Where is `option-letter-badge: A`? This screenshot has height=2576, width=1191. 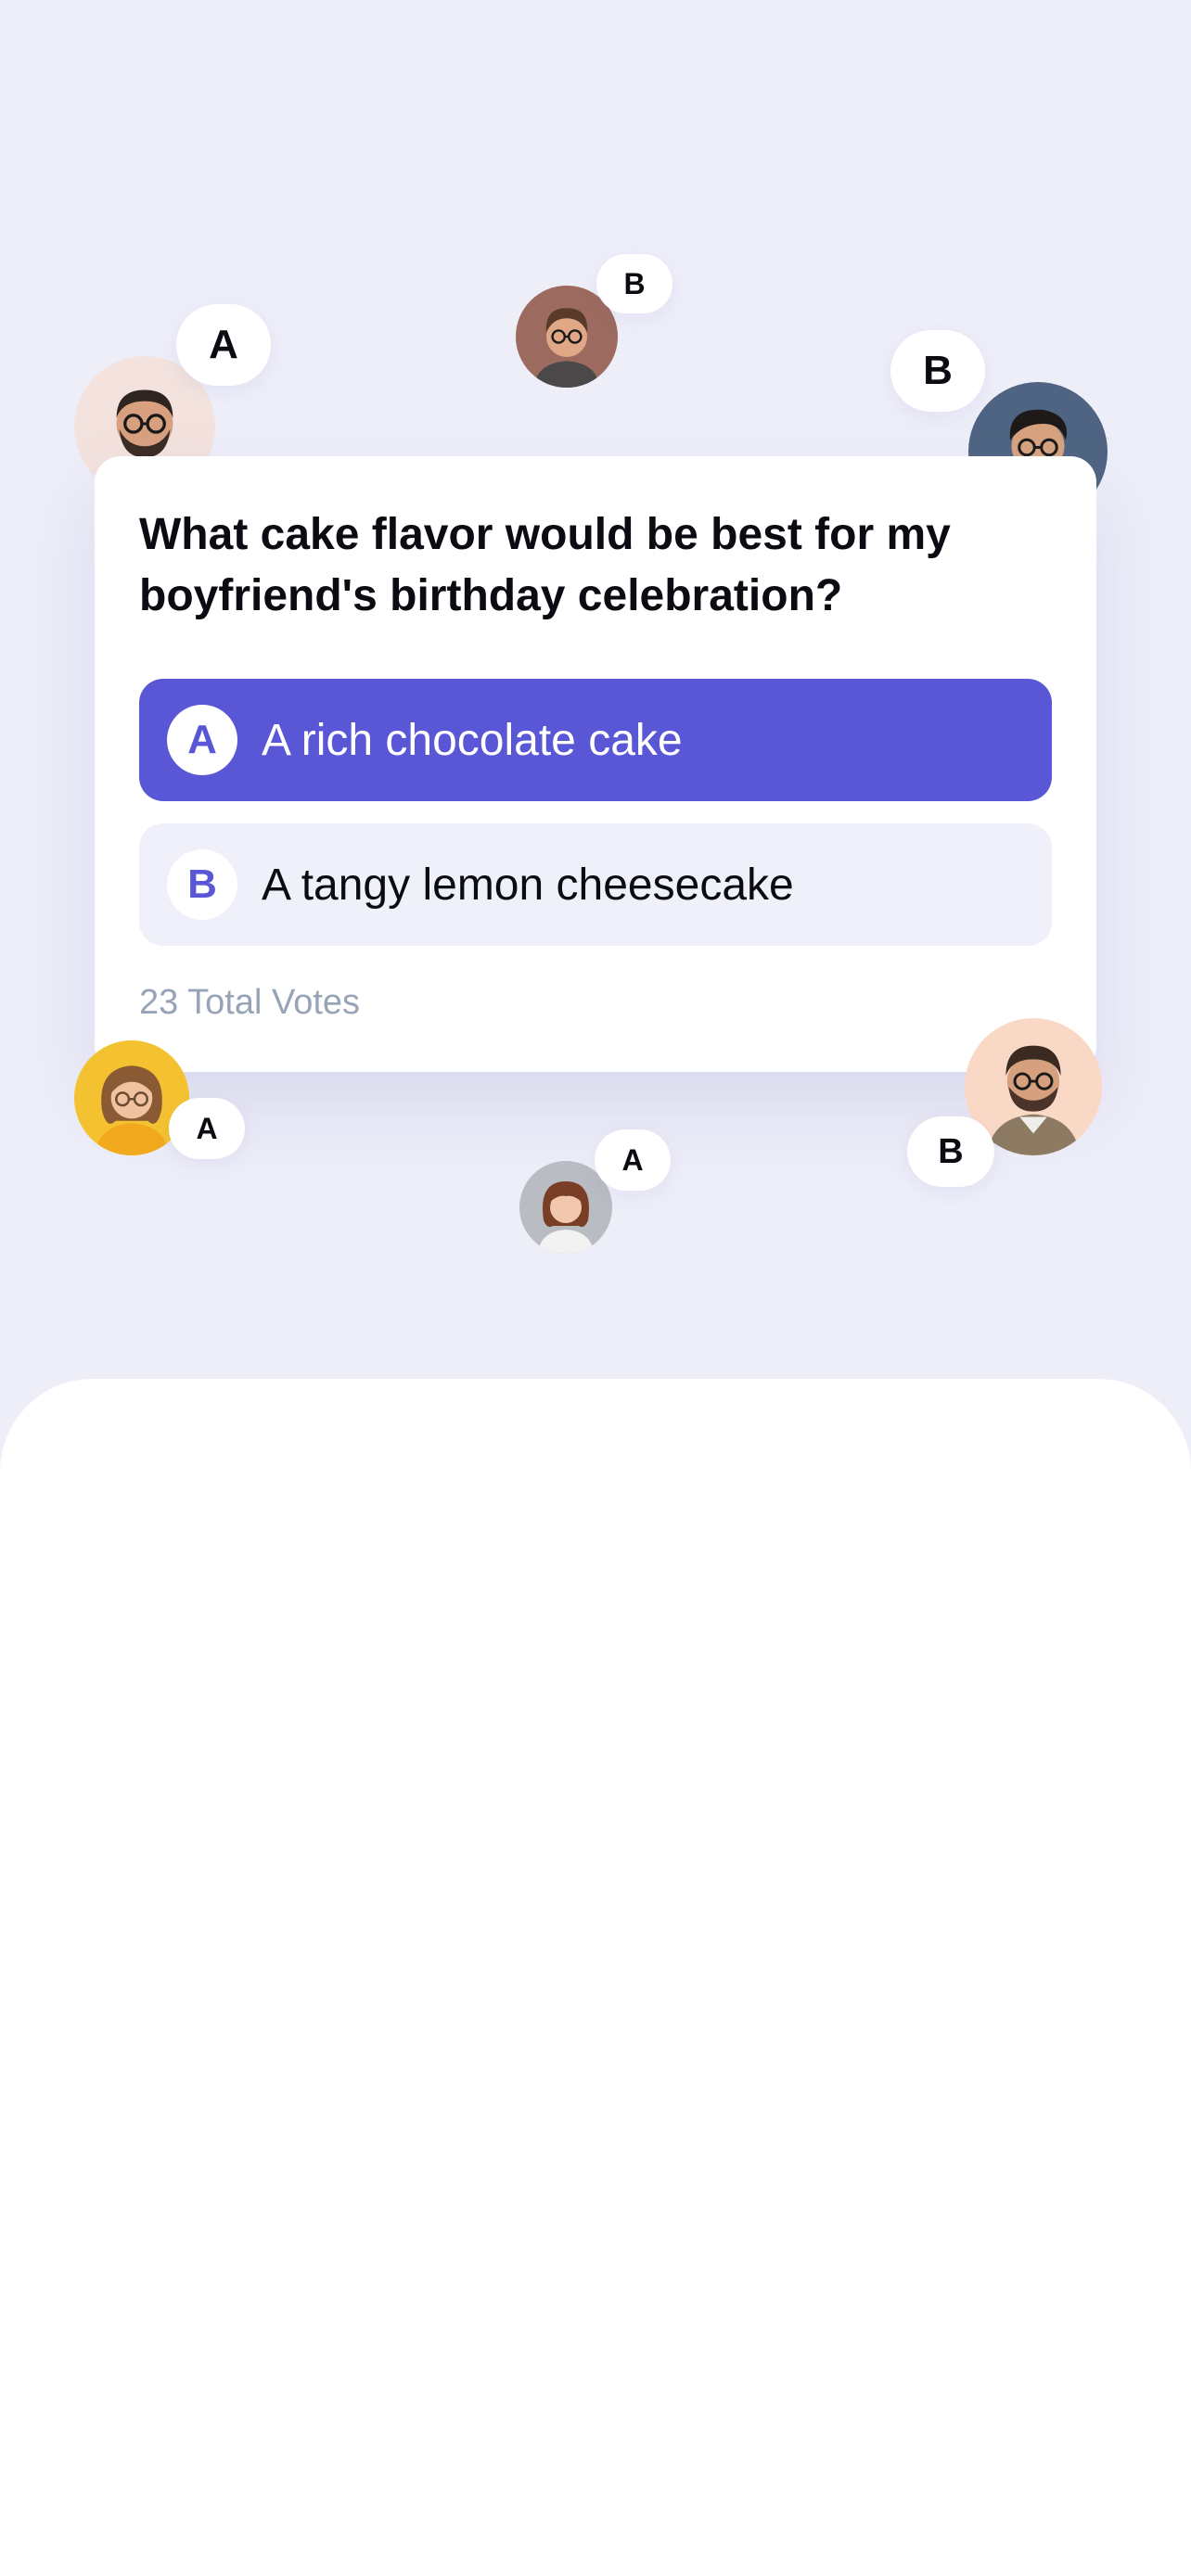 option-letter-badge: A is located at coordinates (202, 740).